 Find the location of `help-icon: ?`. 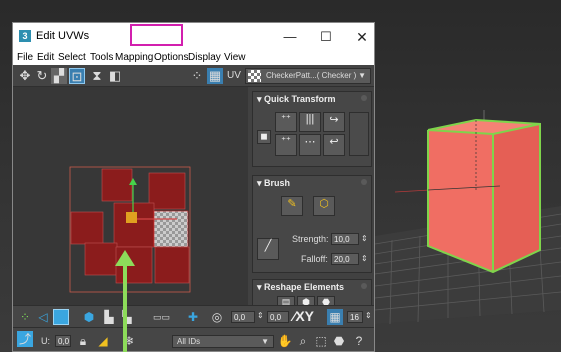

help-icon: ? is located at coordinates (359, 341).